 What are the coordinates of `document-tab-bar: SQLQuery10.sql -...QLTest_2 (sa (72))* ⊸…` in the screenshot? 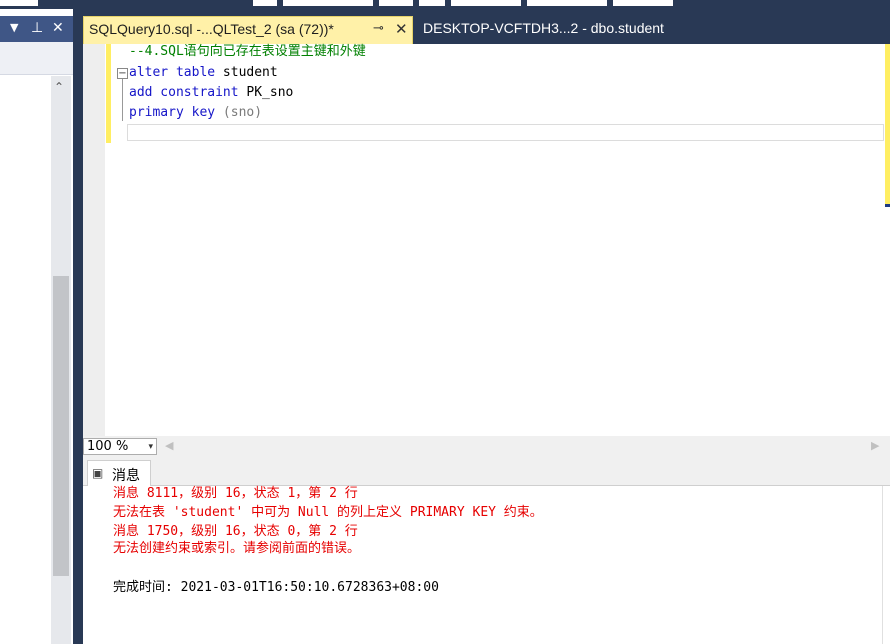 It's located at (481, 22).